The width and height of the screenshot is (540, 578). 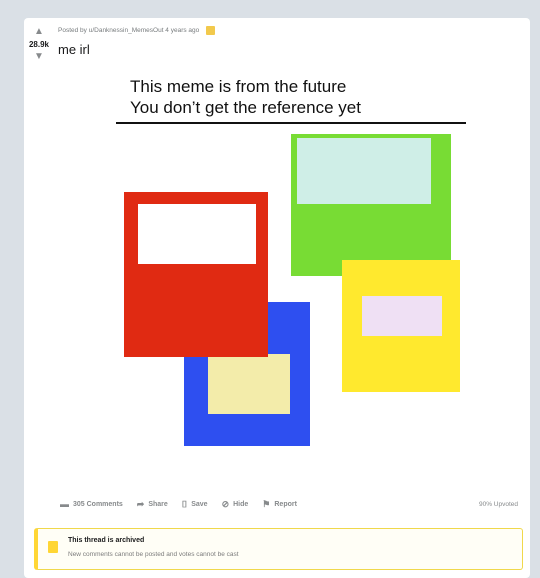 I want to click on report-button: ⚑ Report, so click(x=279, y=504).